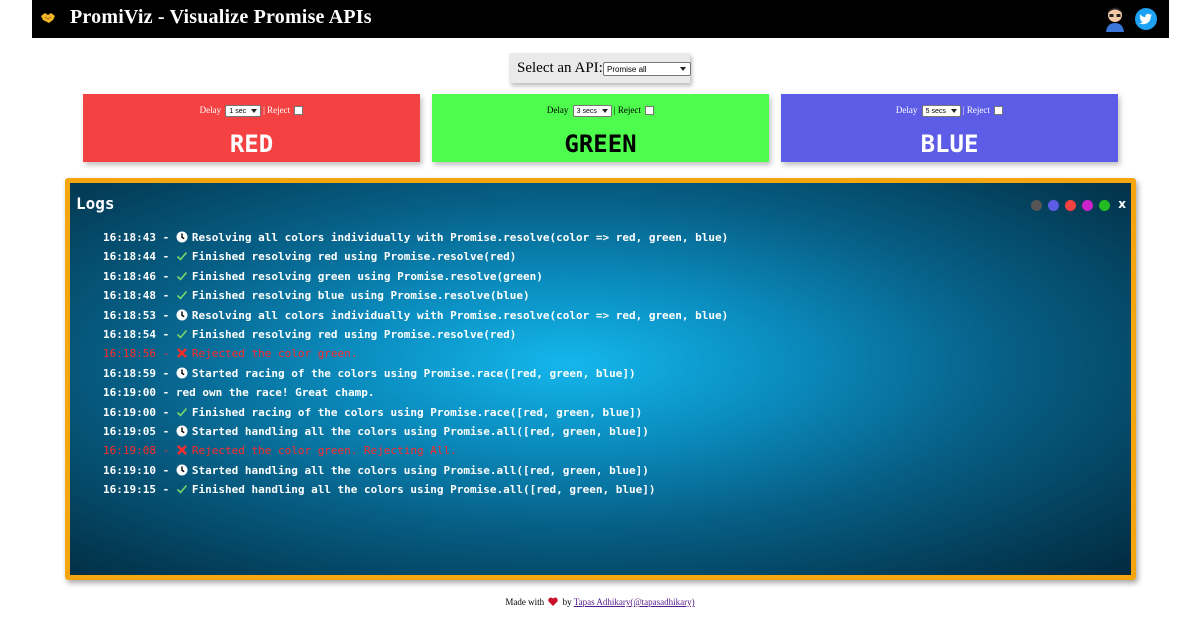  I want to click on footer-made-with: Made with, so click(525, 602).